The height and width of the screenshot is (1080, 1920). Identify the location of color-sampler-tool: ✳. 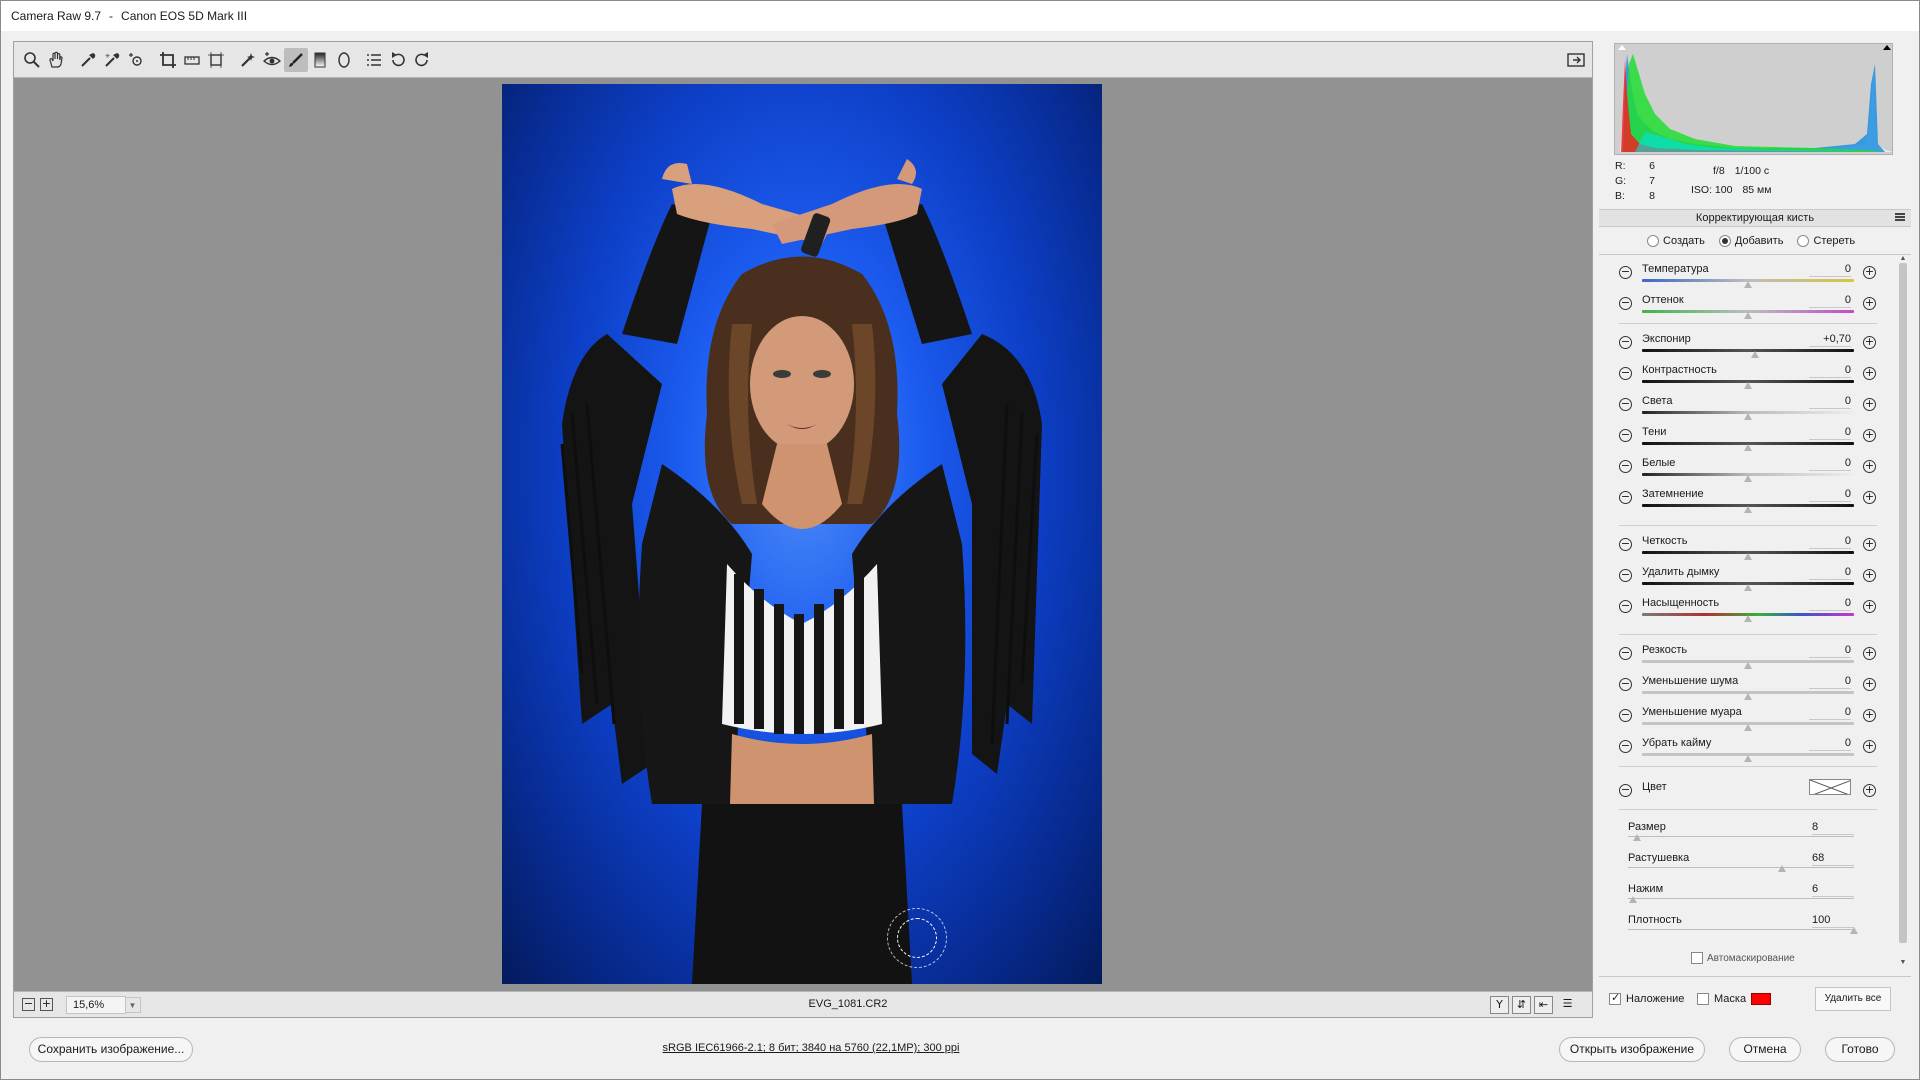
(112, 60).